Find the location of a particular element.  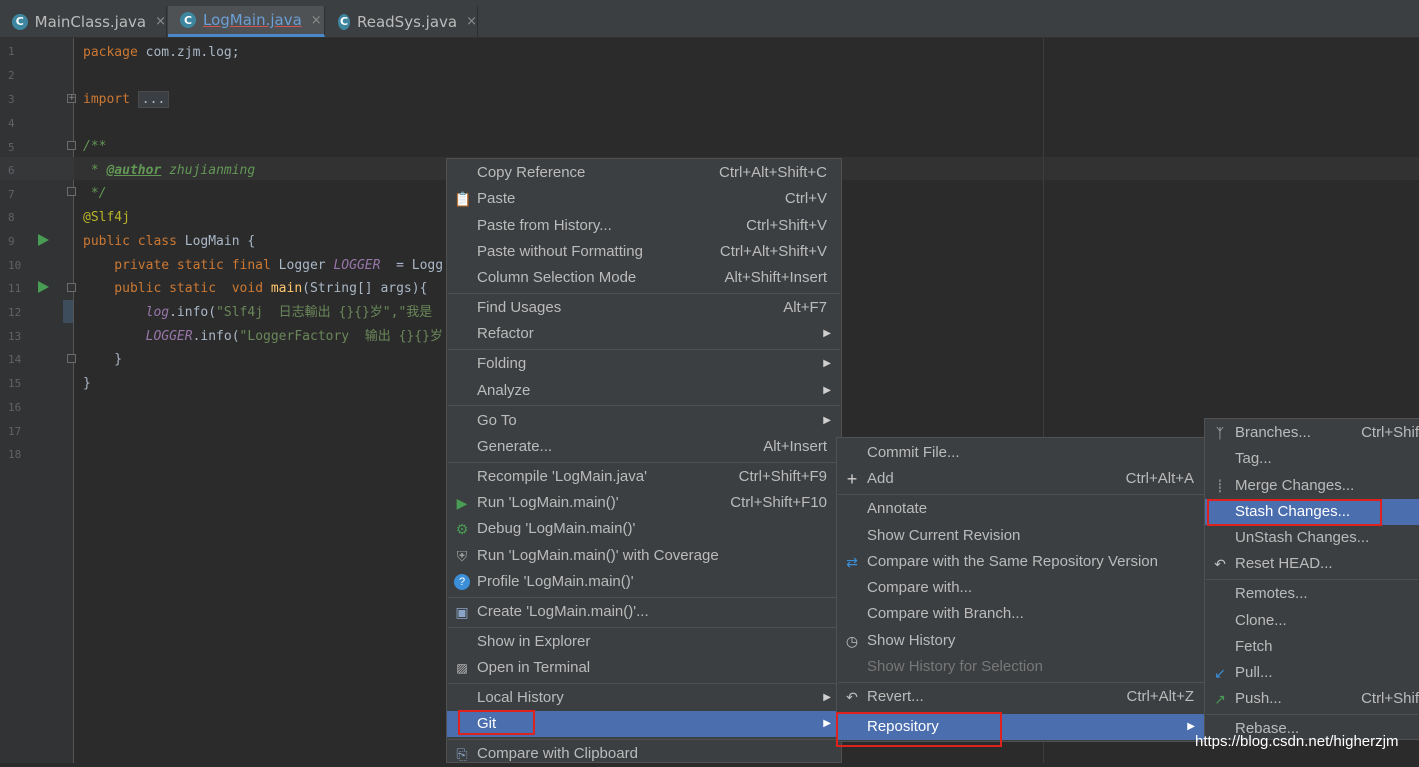

menu-item-profile: ? Profile 'LogMain.main()' is located at coordinates (644, 582).